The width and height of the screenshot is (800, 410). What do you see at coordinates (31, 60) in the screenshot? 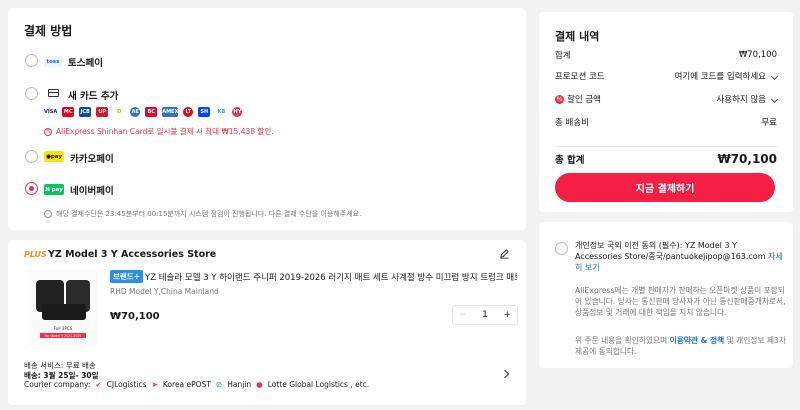
I see `radio-toss` at bounding box center [31, 60].